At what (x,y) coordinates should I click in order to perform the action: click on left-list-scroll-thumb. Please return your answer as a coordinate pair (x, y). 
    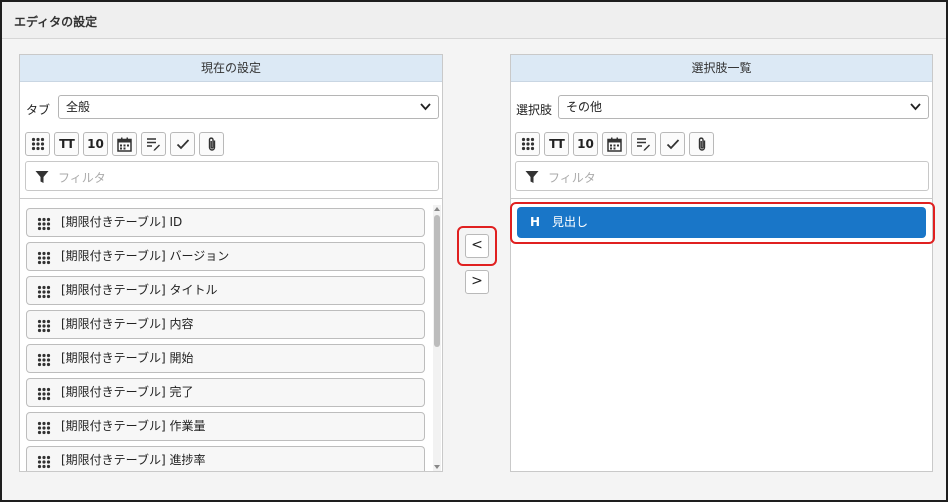
    Looking at the image, I should click on (437, 281).